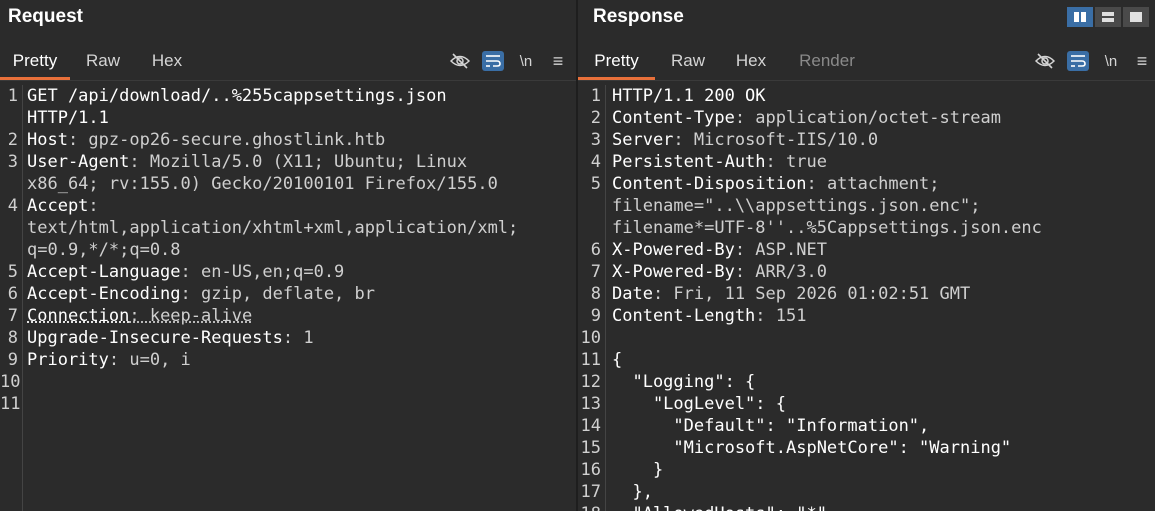  Describe the element at coordinates (632, 294) in the screenshot. I see `header-name: Date` at that location.